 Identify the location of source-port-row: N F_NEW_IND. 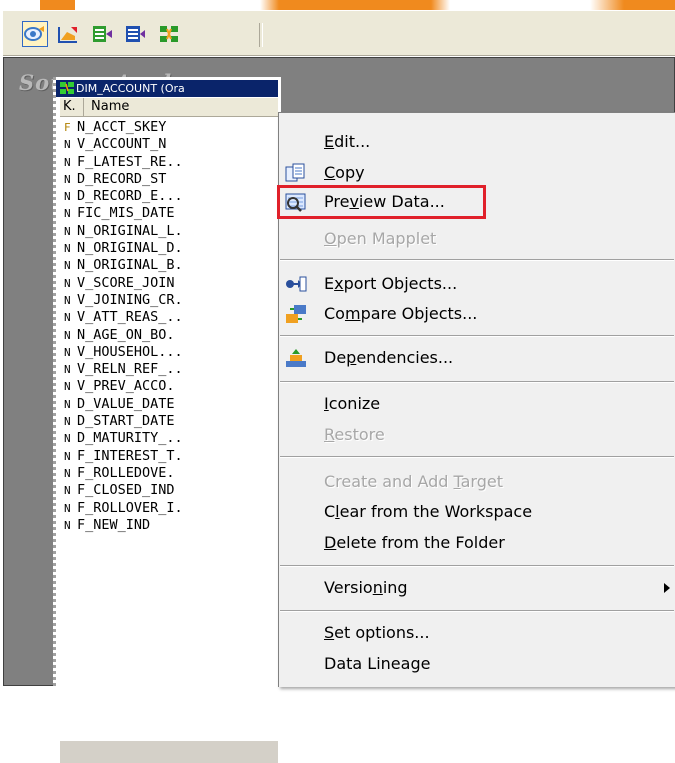
(169, 525).